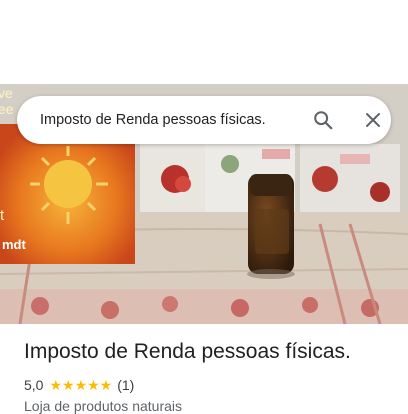 This screenshot has width=408, height=414. I want to click on svg-text: ee, so click(7, 109).